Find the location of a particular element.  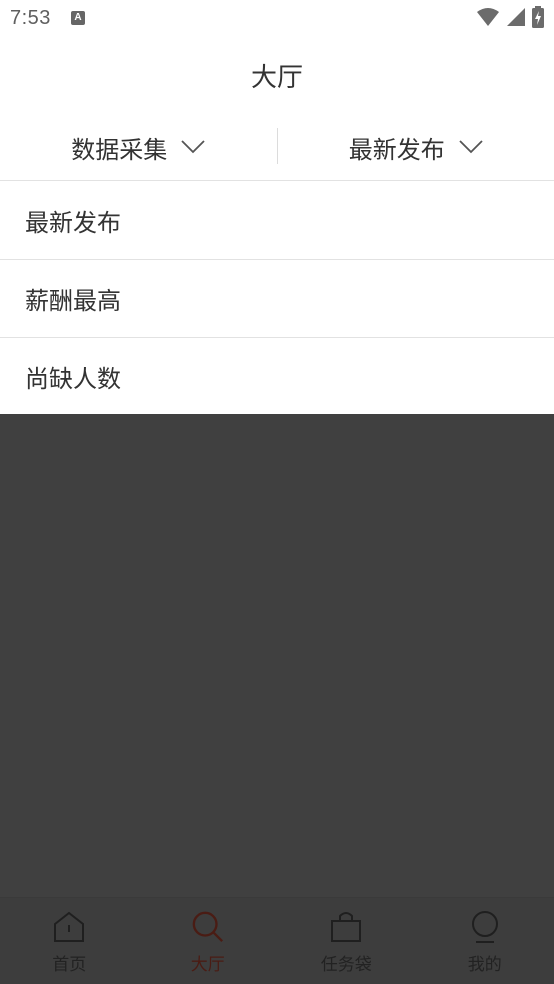

filter-category-label: 数据采集 is located at coordinates (119, 149).